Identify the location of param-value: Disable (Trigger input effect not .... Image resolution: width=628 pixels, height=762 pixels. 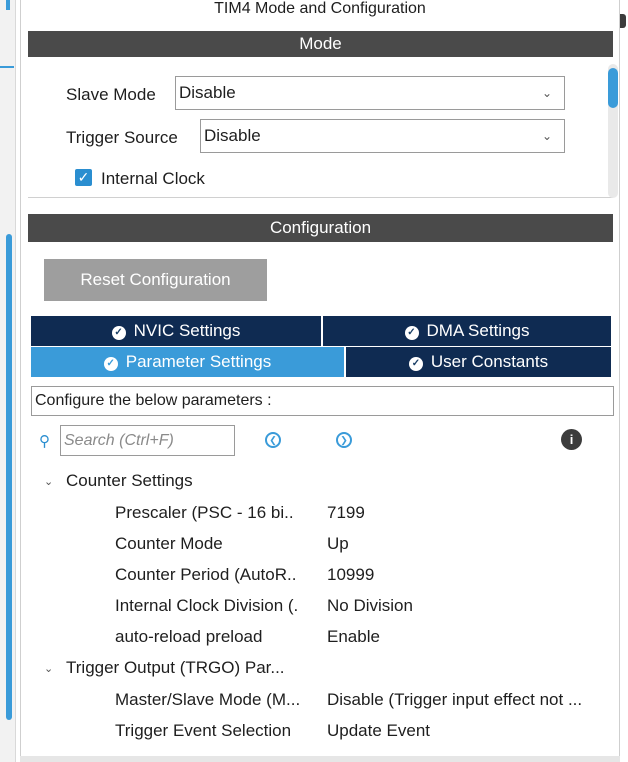
(454, 700).